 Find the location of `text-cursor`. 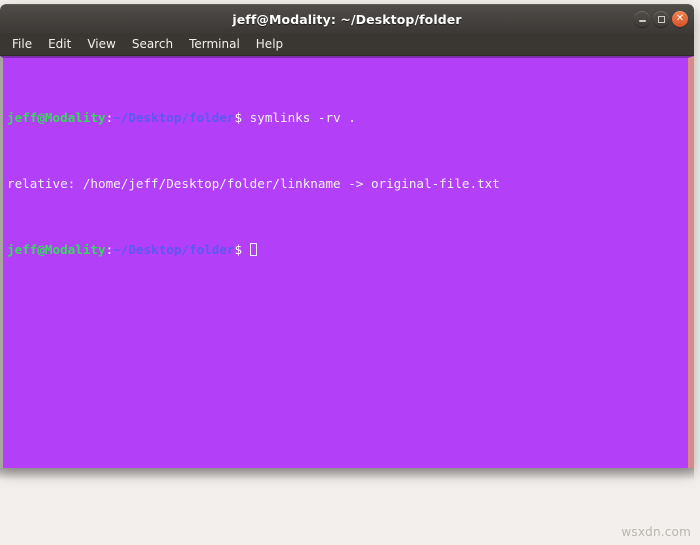

text-cursor is located at coordinates (253, 249).